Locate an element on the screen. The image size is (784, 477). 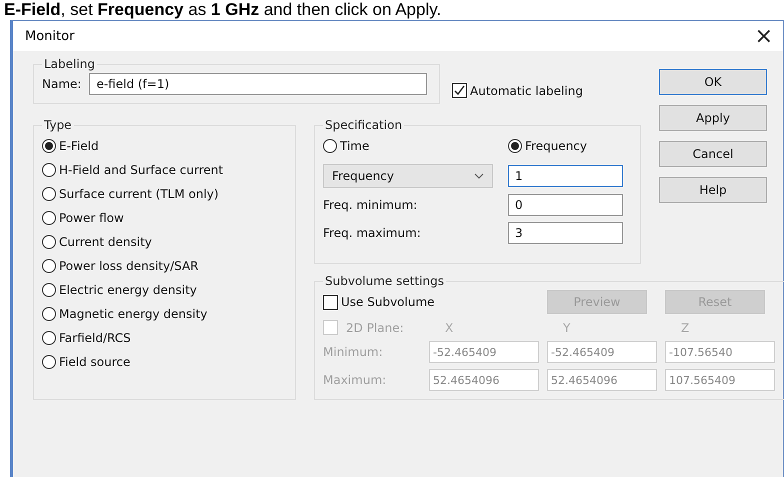
axis-label: X is located at coordinates (449, 327).